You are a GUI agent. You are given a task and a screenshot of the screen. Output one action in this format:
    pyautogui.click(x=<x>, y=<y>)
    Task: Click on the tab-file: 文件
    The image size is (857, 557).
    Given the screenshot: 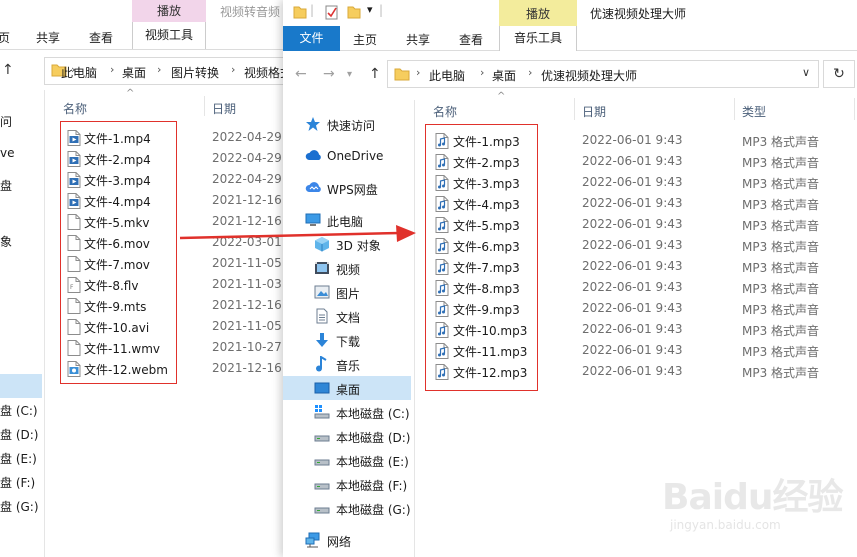 What is the action you would take?
    pyautogui.click(x=311, y=38)
    